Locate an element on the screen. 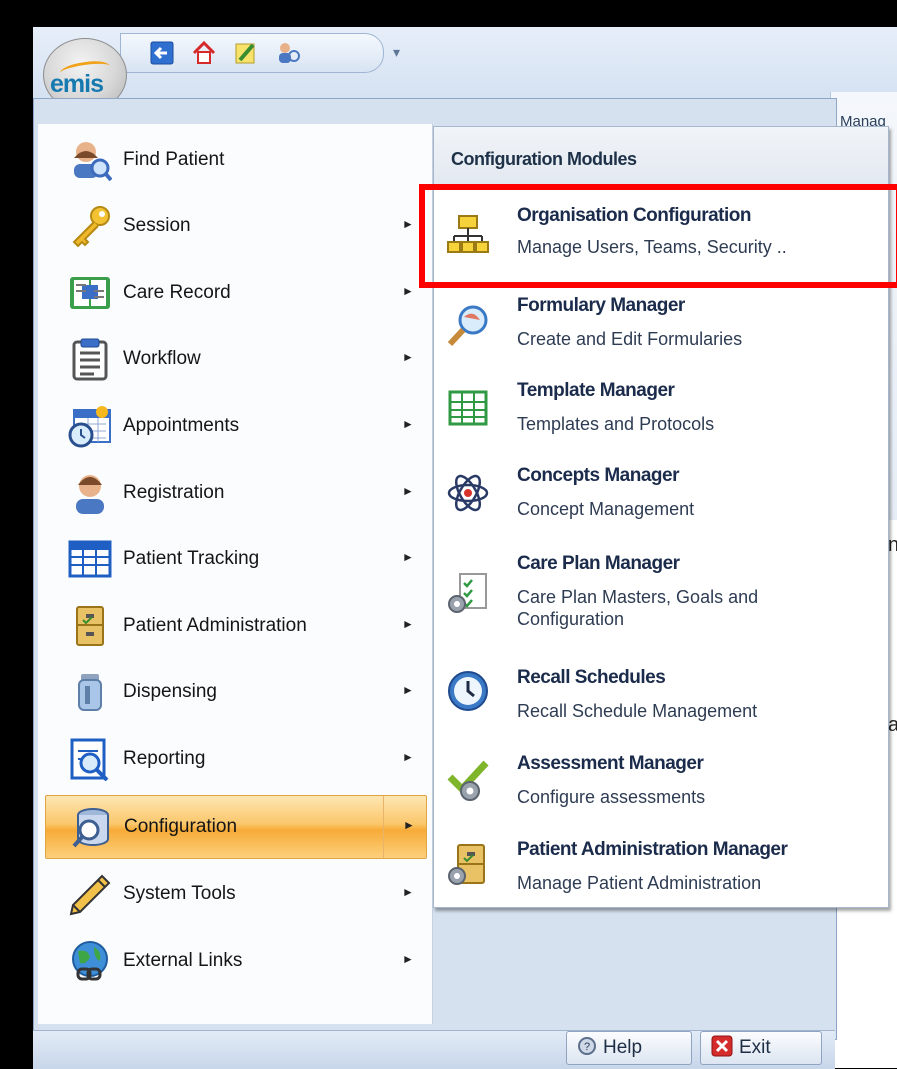 Image resolution: width=897 pixels, height=1069 pixels. submenu-item-title: Care Plan Manager is located at coordinates (598, 563).